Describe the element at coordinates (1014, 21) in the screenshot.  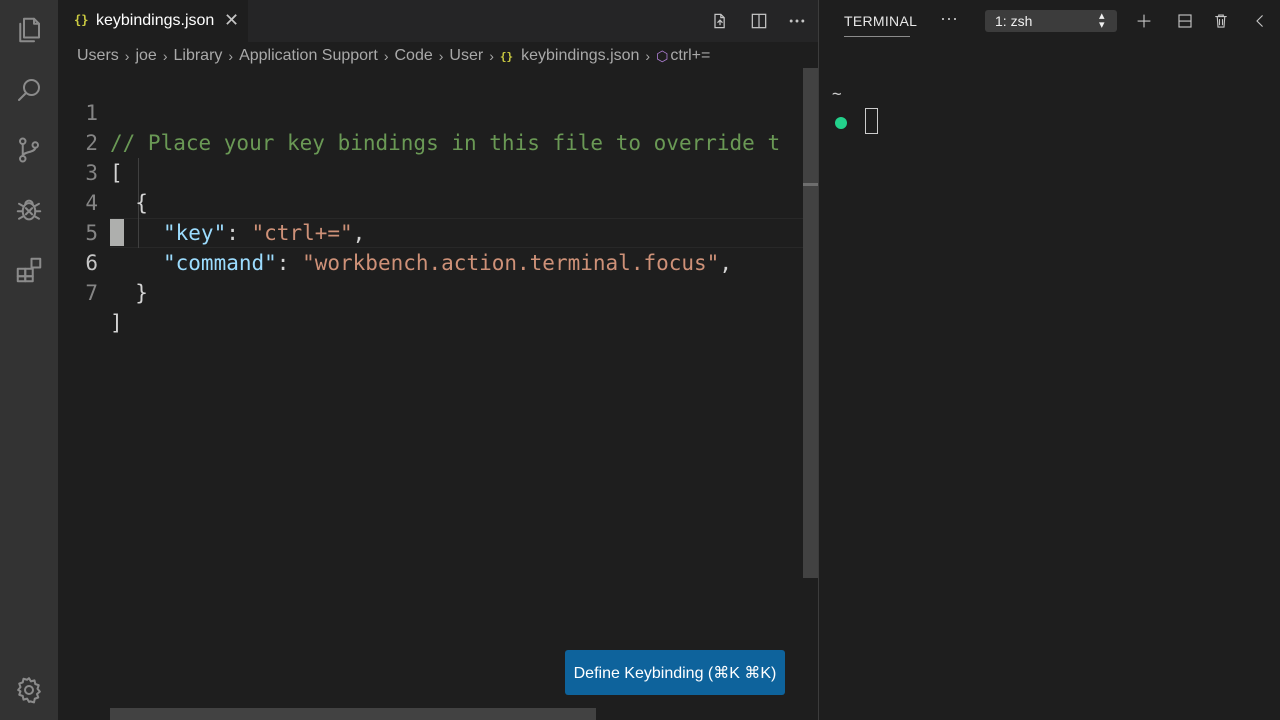
I see `terminal-shell-select-value: 1: zsh` at that location.